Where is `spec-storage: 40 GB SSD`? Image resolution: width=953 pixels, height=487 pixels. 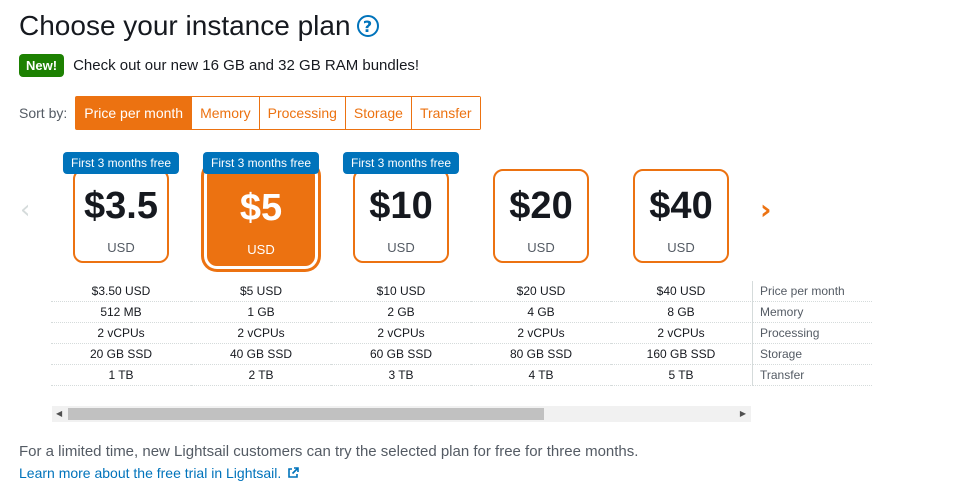
spec-storage: 40 GB SSD is located at coordinates (261, 354).